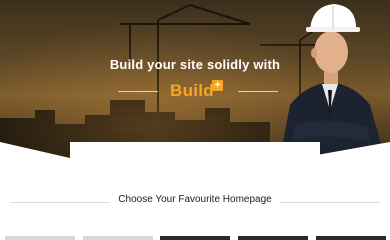 The height and width of the screenshot is (240, 390). I want to click on brand-logo-row: Build +, so click(198, 91).